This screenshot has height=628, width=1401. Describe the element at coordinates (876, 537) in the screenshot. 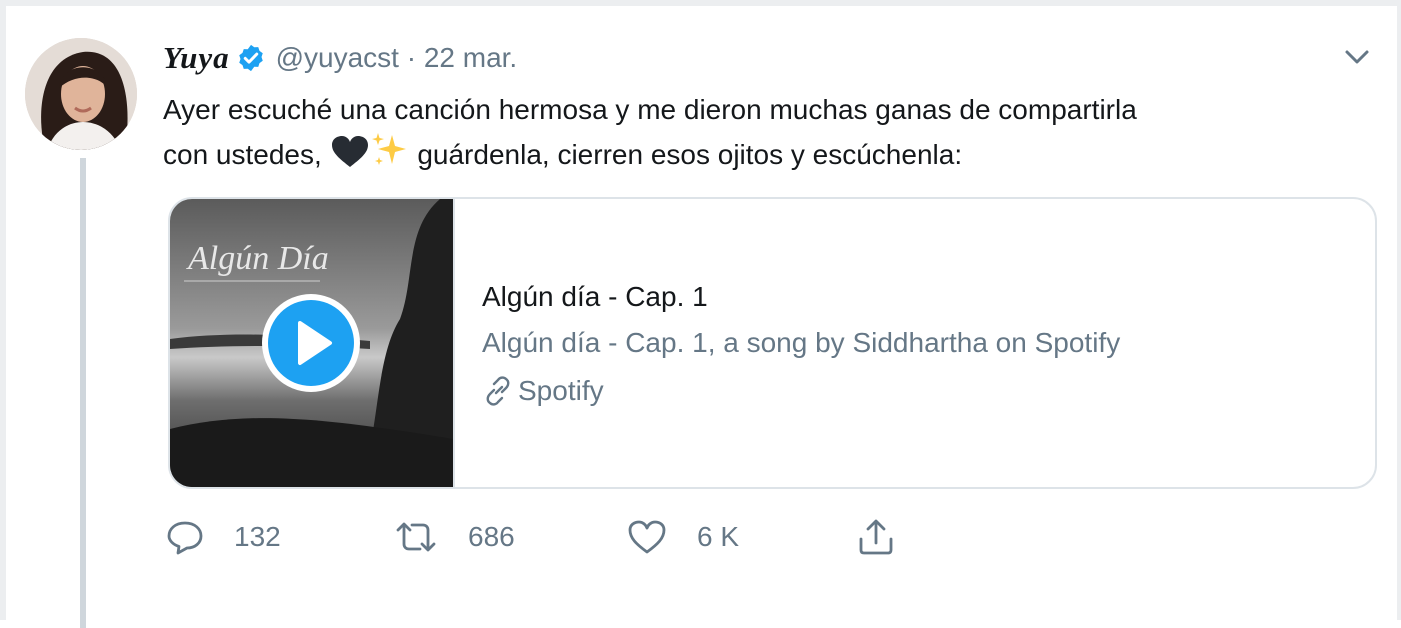

I see `share-icon` at that location.